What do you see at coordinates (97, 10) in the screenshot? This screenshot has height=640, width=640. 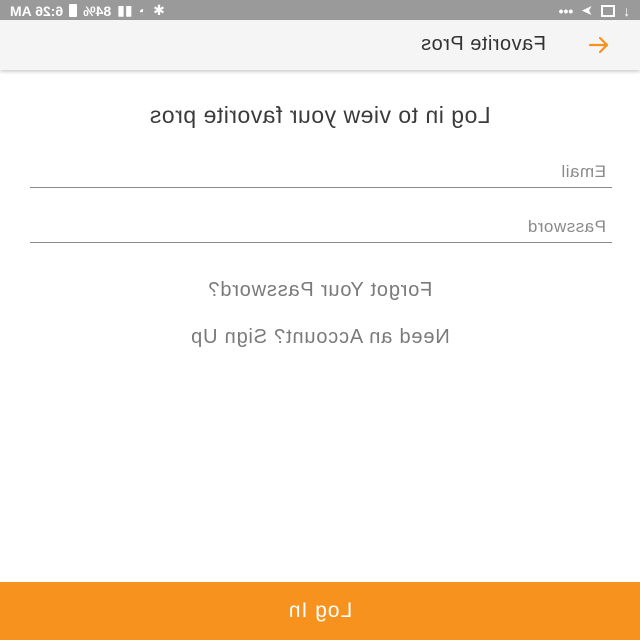 I see `battery-percentage: 84%` at bounding box center [97, 10].